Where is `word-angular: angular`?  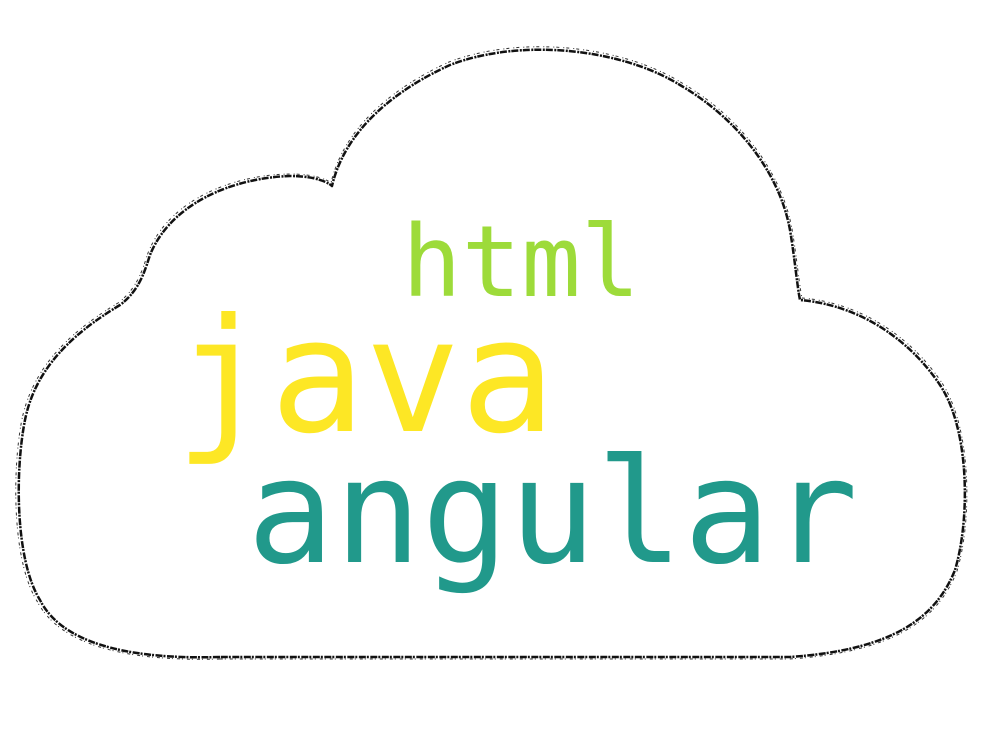
word-angular: angular is located at coordinates (553, 512).